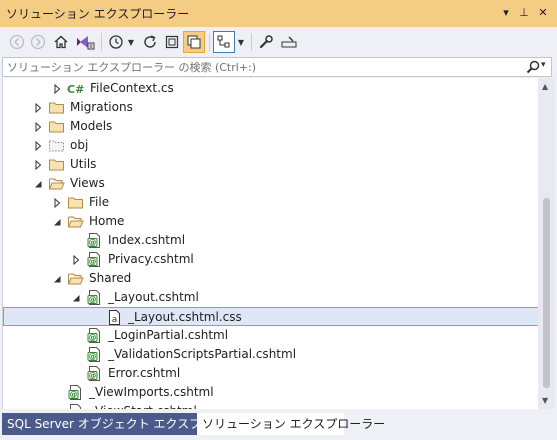 This screenshot has height=440, width=557. Describe the element at coordinates (289, 42) in the screenshot. I see `preview-pane-icon` at that location.